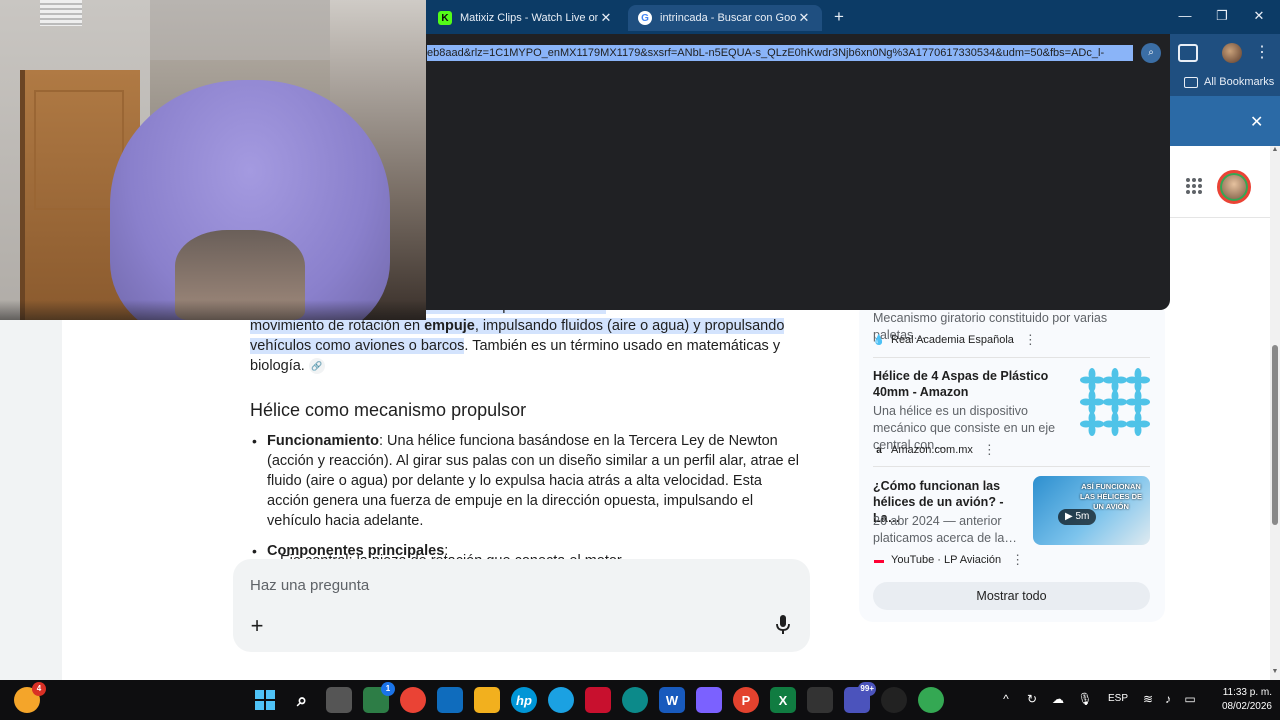  I want to click on mcafee-icon, so click(598, 700).